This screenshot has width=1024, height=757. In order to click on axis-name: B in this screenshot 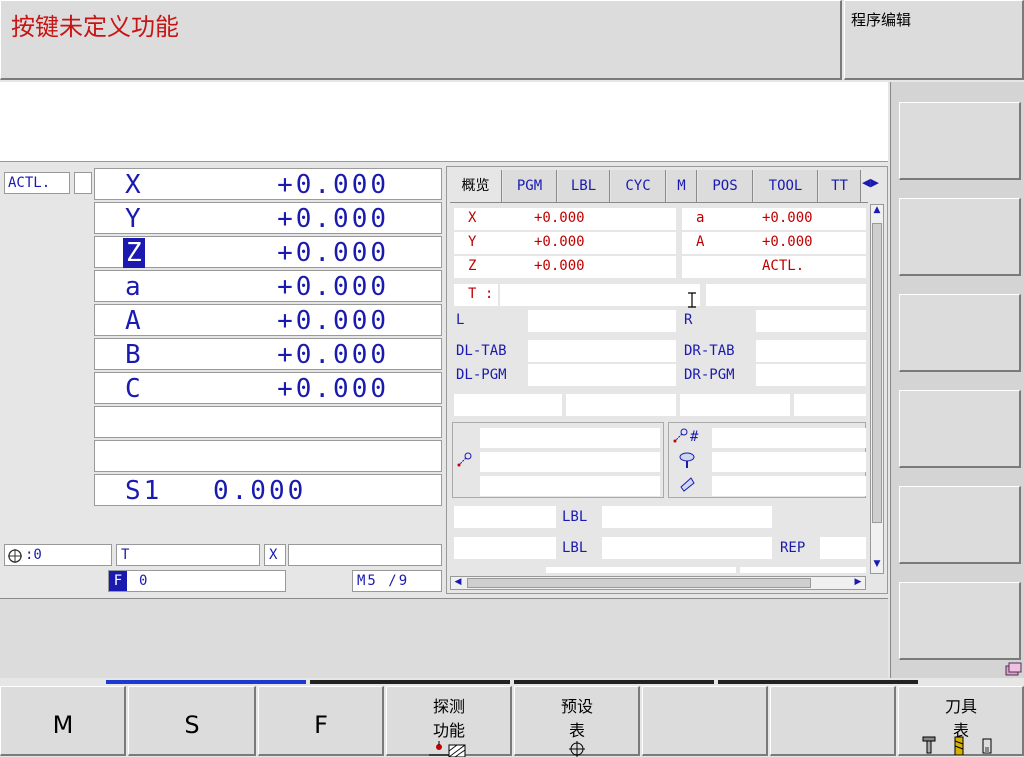, I will do `click(133, 355)`.